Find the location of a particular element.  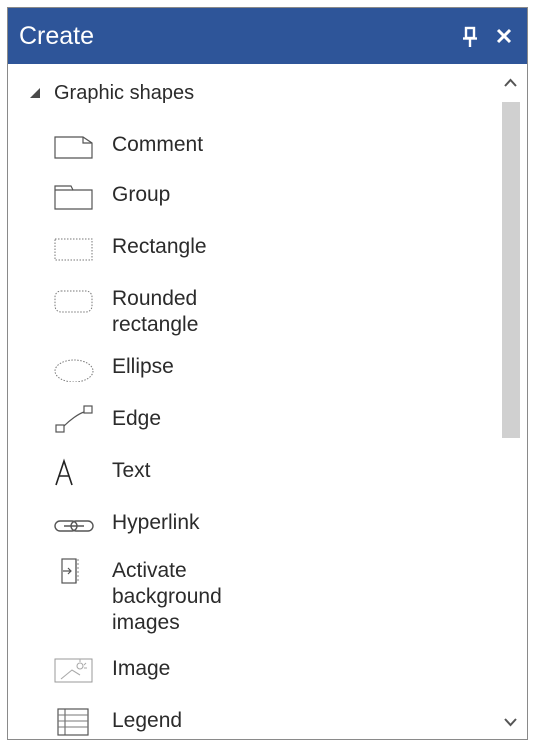

text-icon is located at coordinates (64, 472).